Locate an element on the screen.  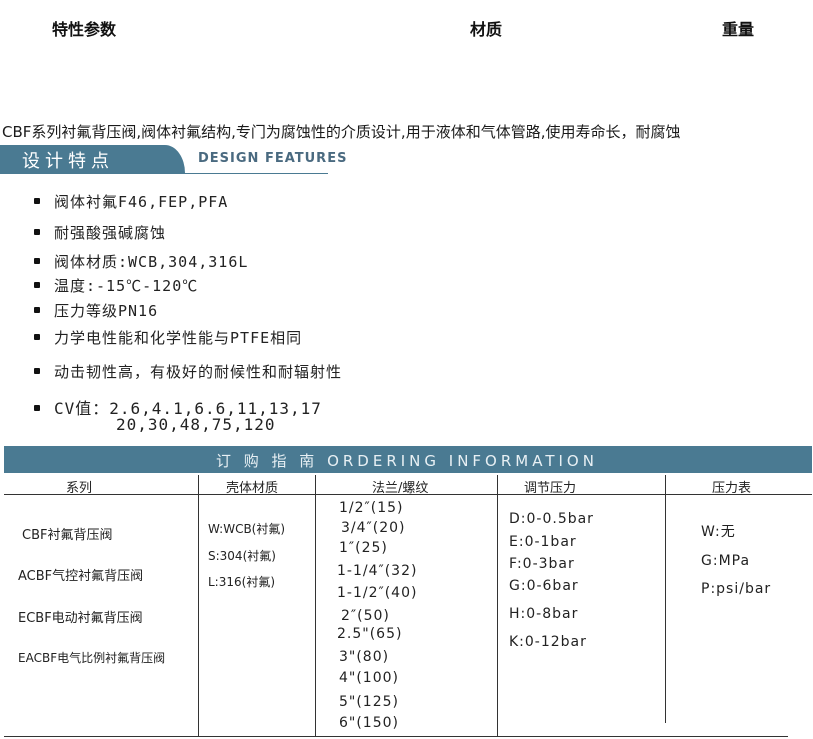
design-features-title-en: DESIGN FEATURES is located at coordinates (273, 158).